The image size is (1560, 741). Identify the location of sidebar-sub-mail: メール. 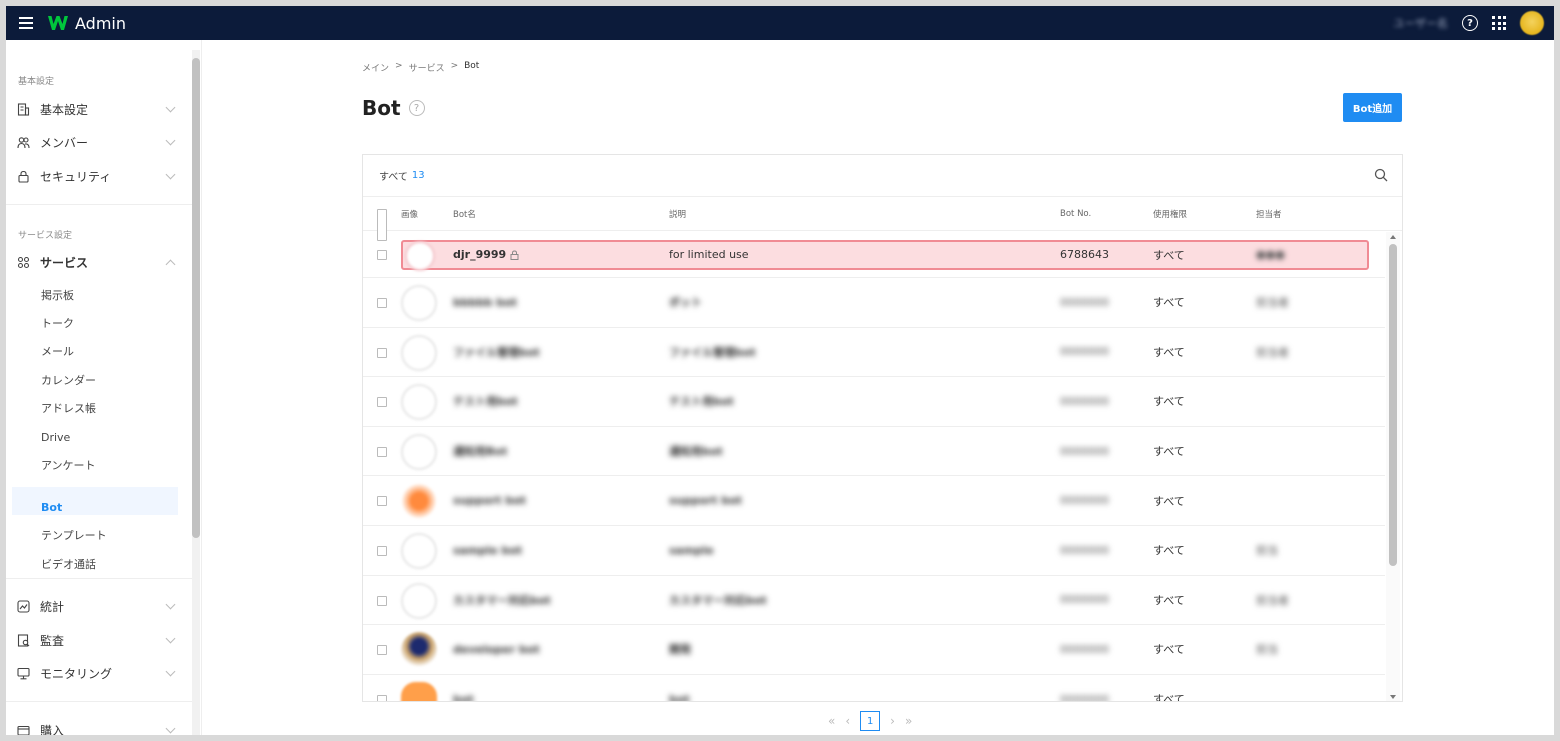
(57, 351).